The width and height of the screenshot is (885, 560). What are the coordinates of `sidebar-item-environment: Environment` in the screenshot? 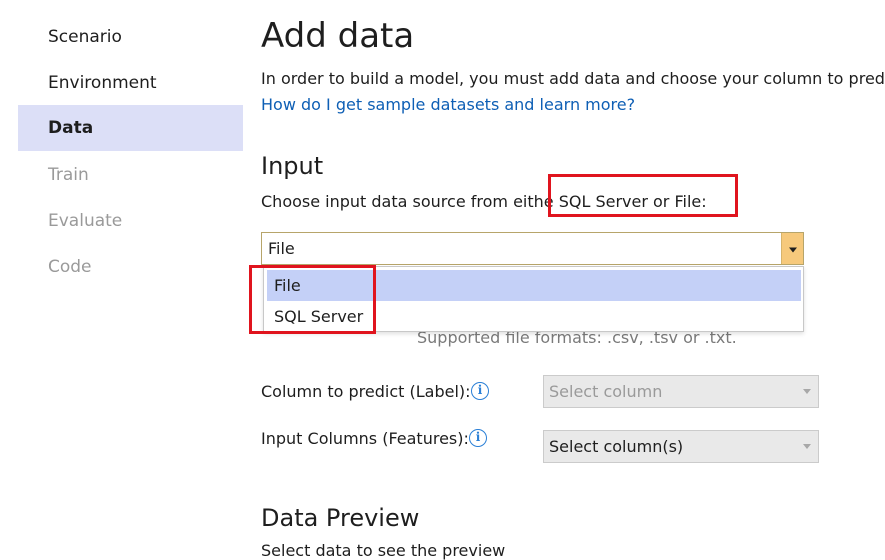 It's located at (130, 83).